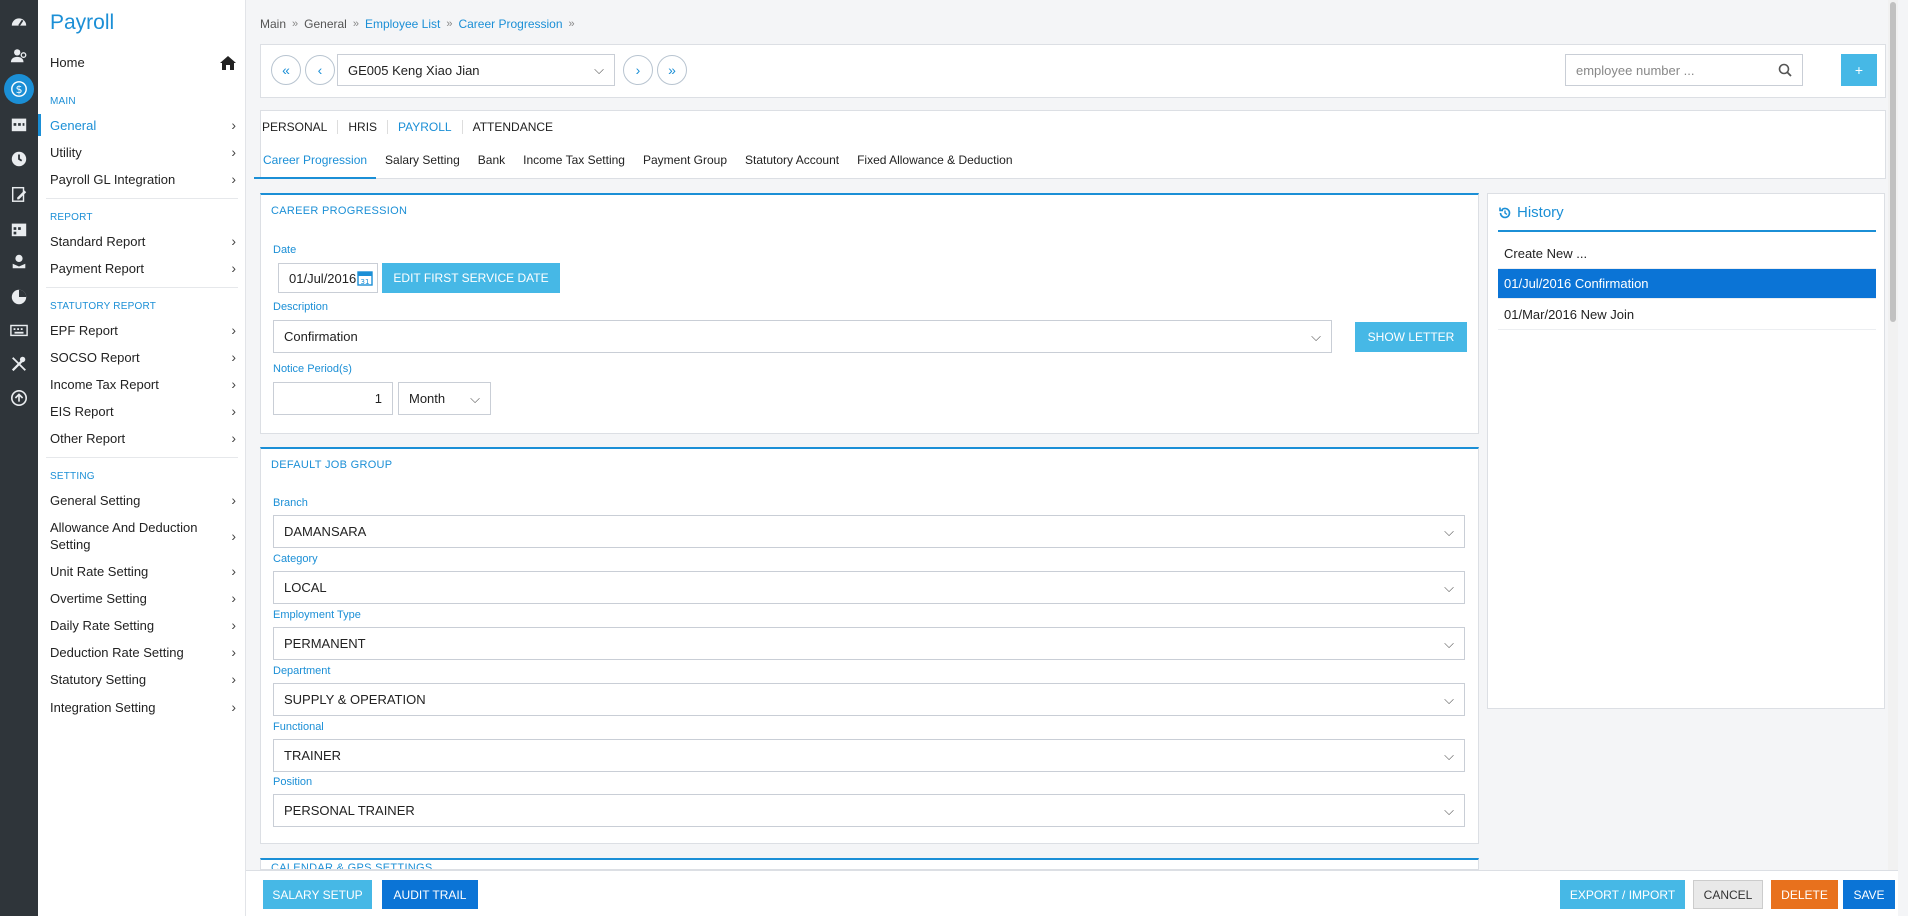 The image size is (1908, 916). What do you see at coordinates (143, 500) in the screenshot?
I see `sidebar-item-general-setting: General Setting ›` at bounding box center [143, 500].